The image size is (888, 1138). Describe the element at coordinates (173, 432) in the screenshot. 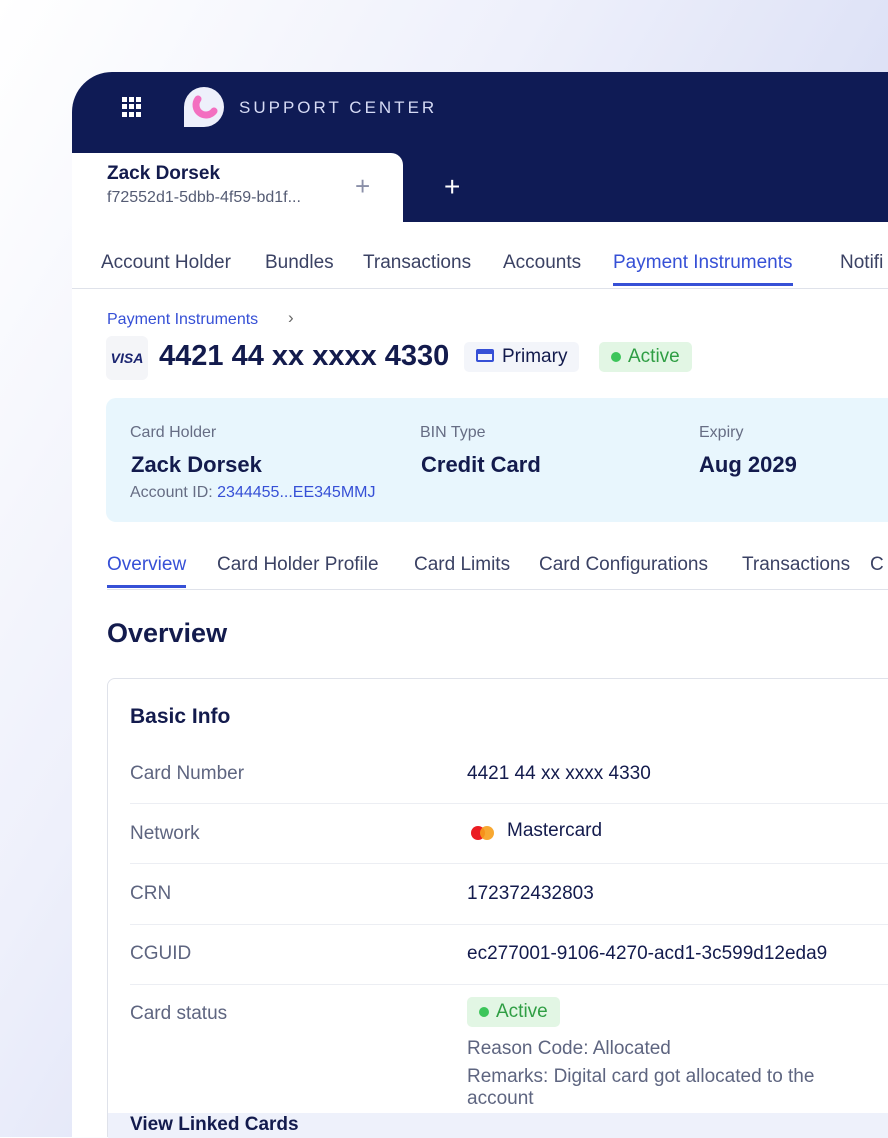

I see `card-holder-label: Card Holder` at that location.